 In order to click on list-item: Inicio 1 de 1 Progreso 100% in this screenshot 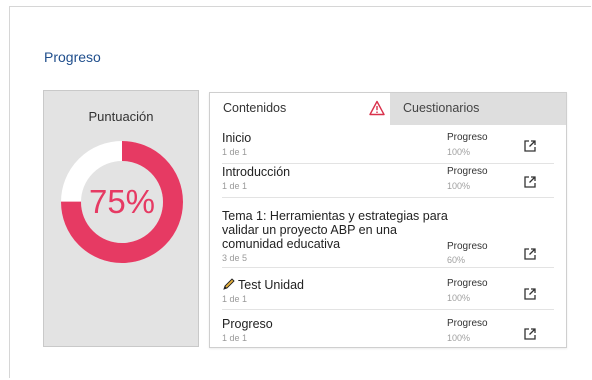, I will do `click(388, 147)`.